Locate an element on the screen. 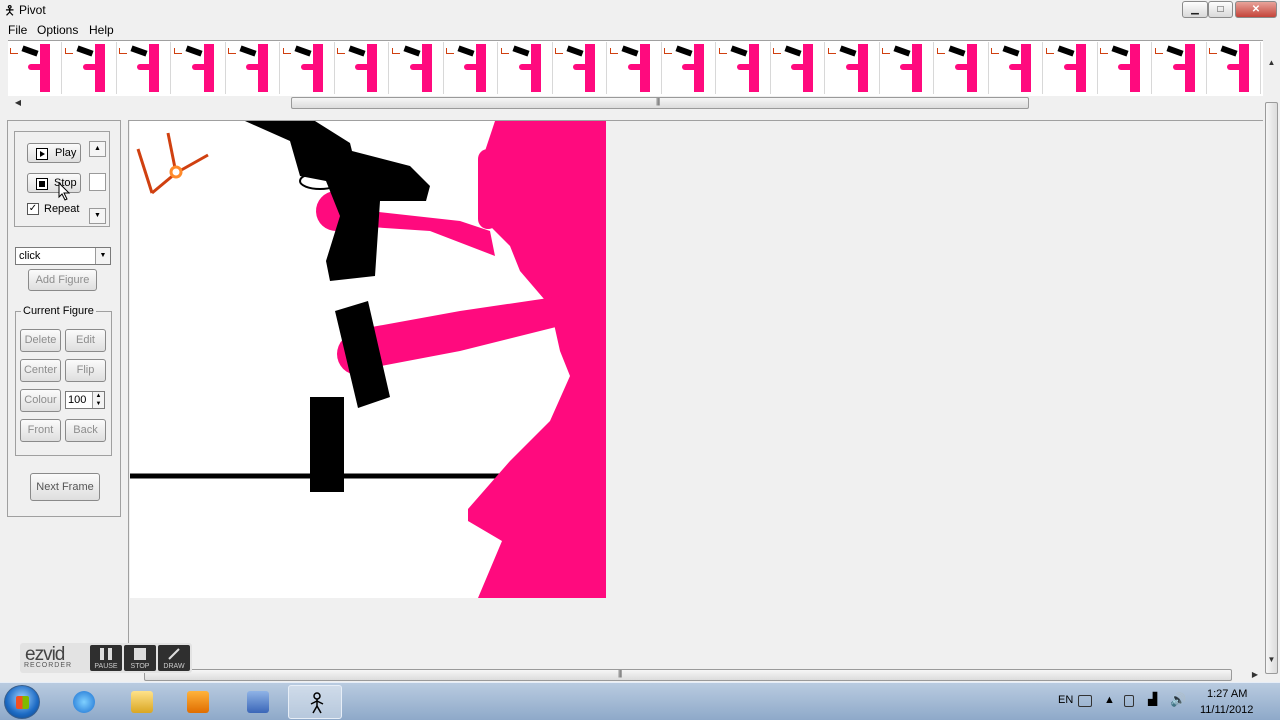 The image size is (1280, 720). vertical-scroll-thumb is located at coordinates (1271, 388).